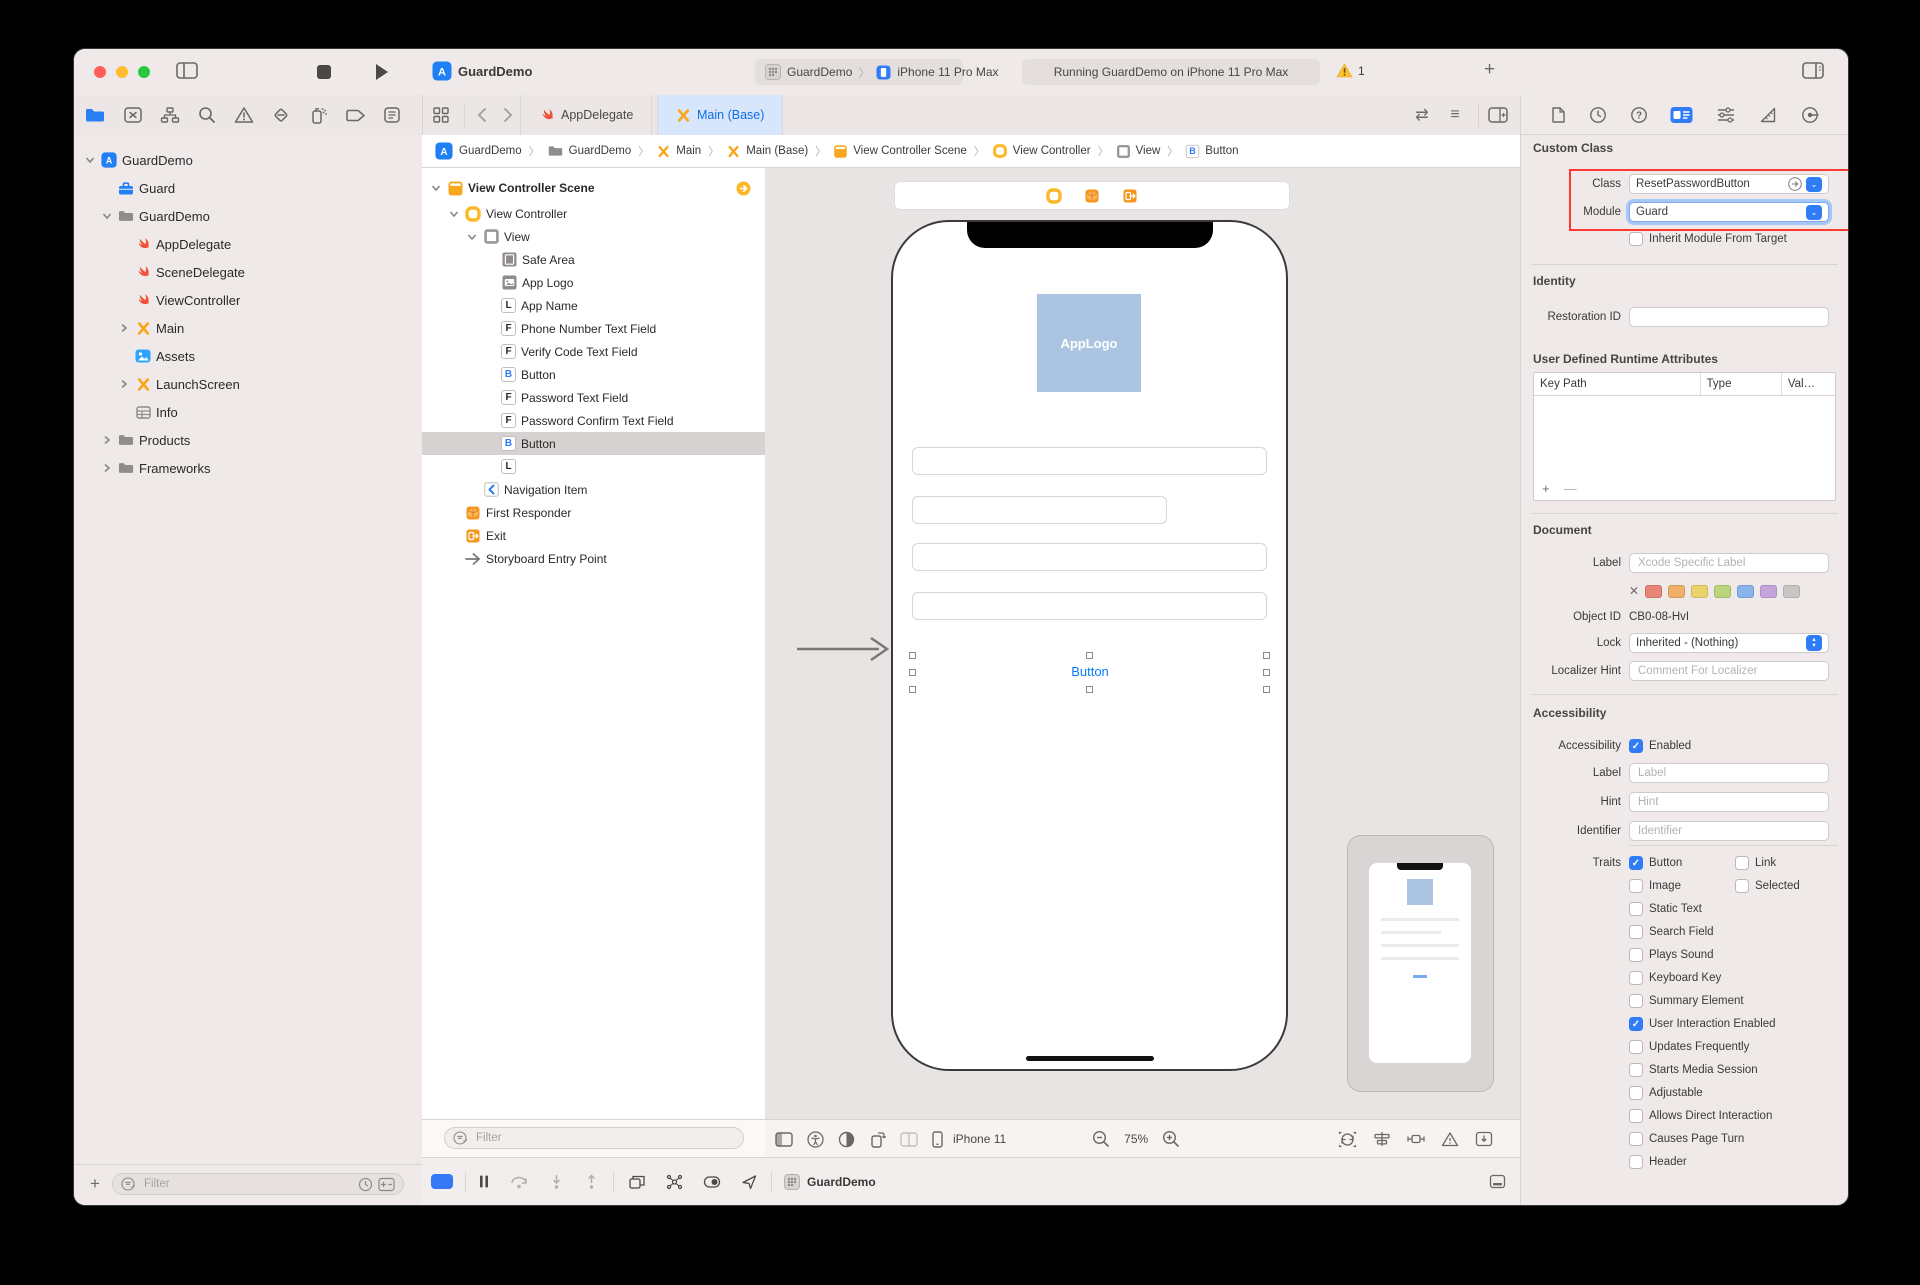  What do you see at coordinates (593, 236) in the screenshot?
I see `outline-item-view: View` at bounding box center [593, 236].